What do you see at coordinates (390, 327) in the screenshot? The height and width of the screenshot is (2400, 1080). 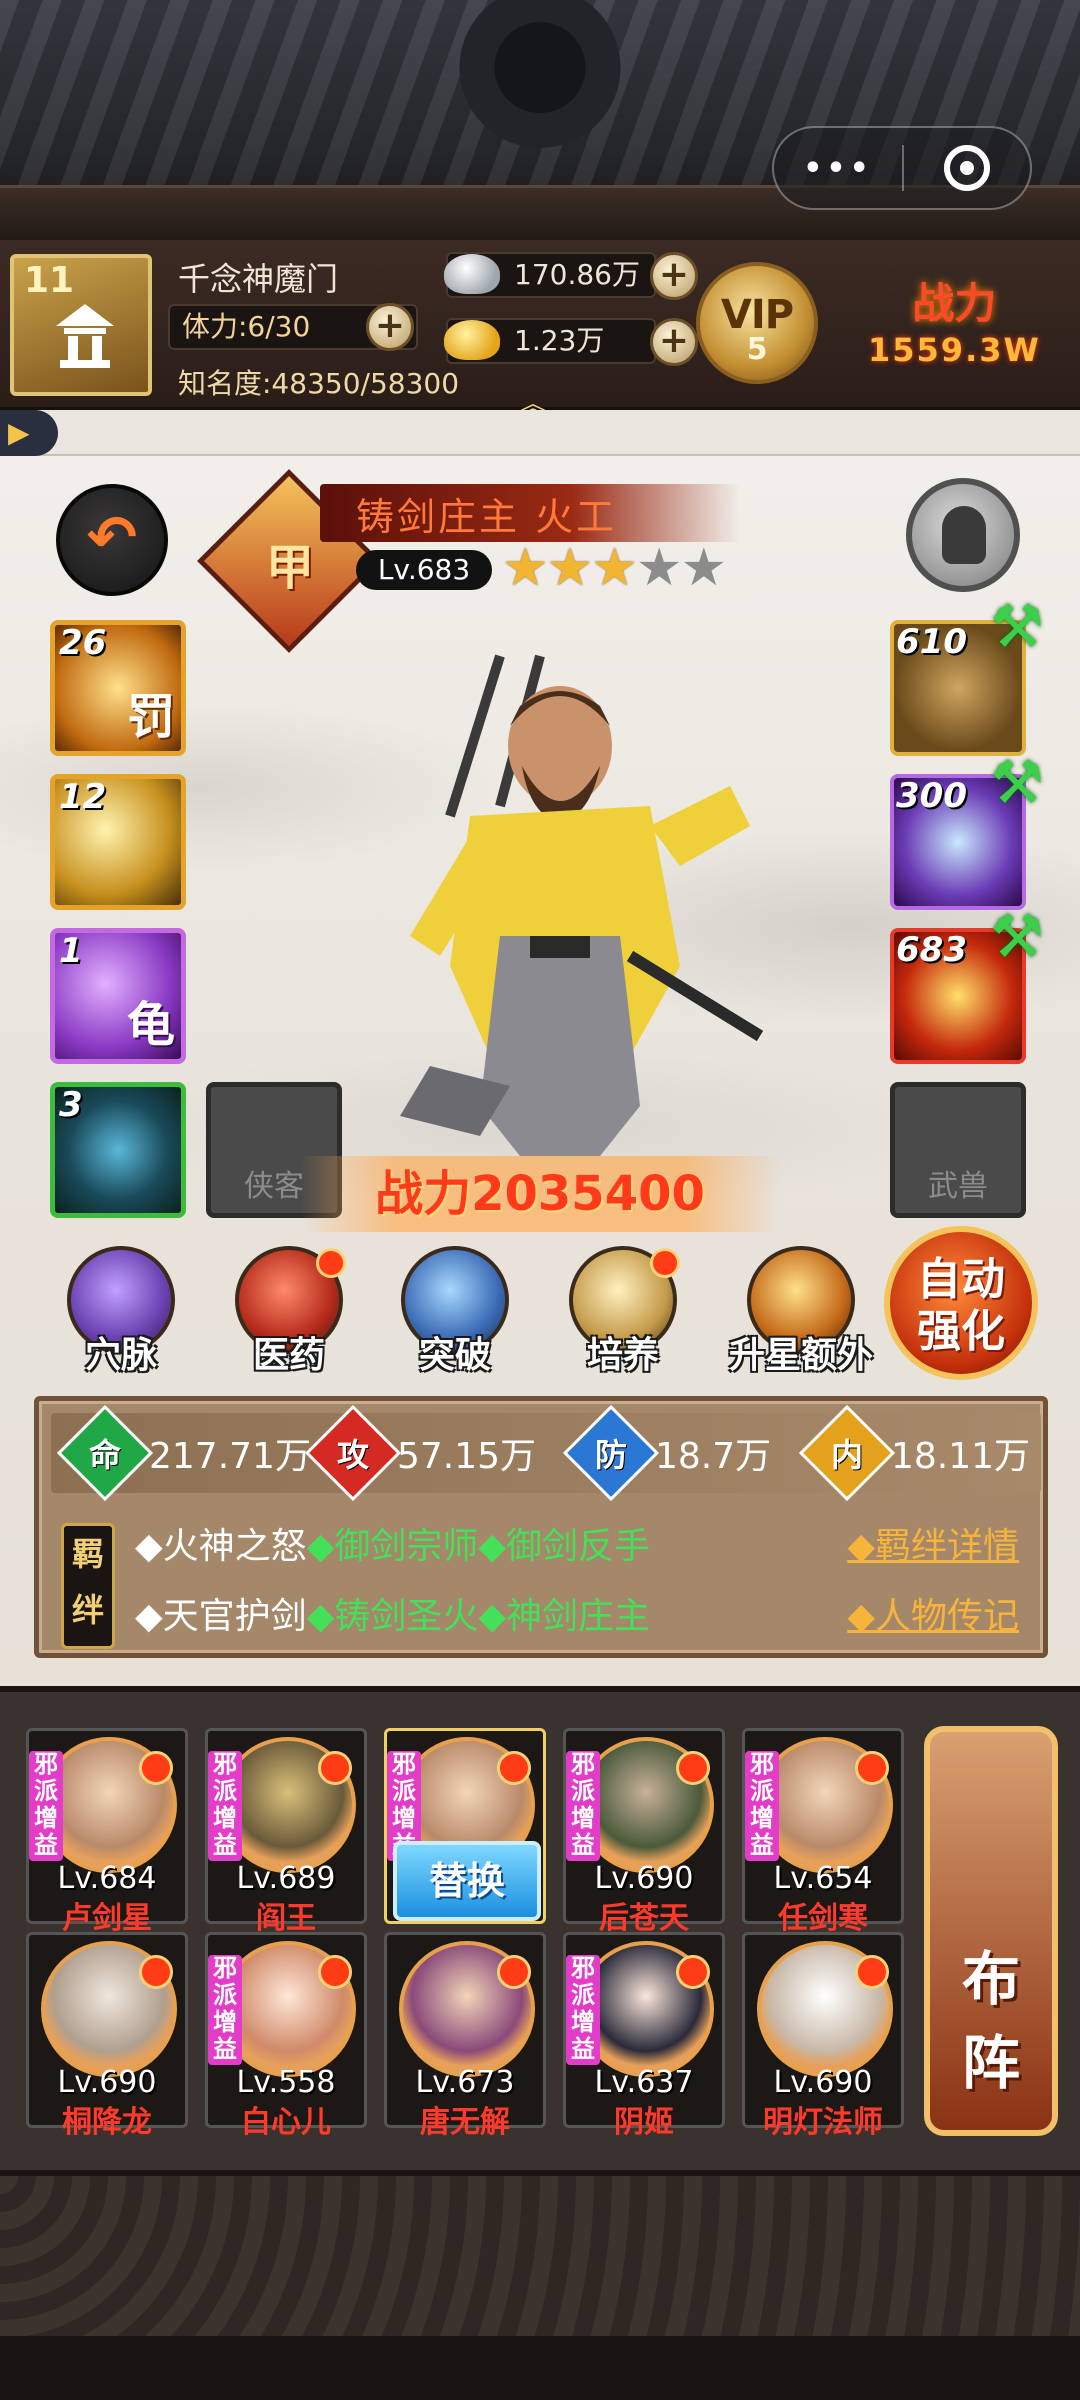 I see `add-stamina-button: +` at bounding box center [390, 327].